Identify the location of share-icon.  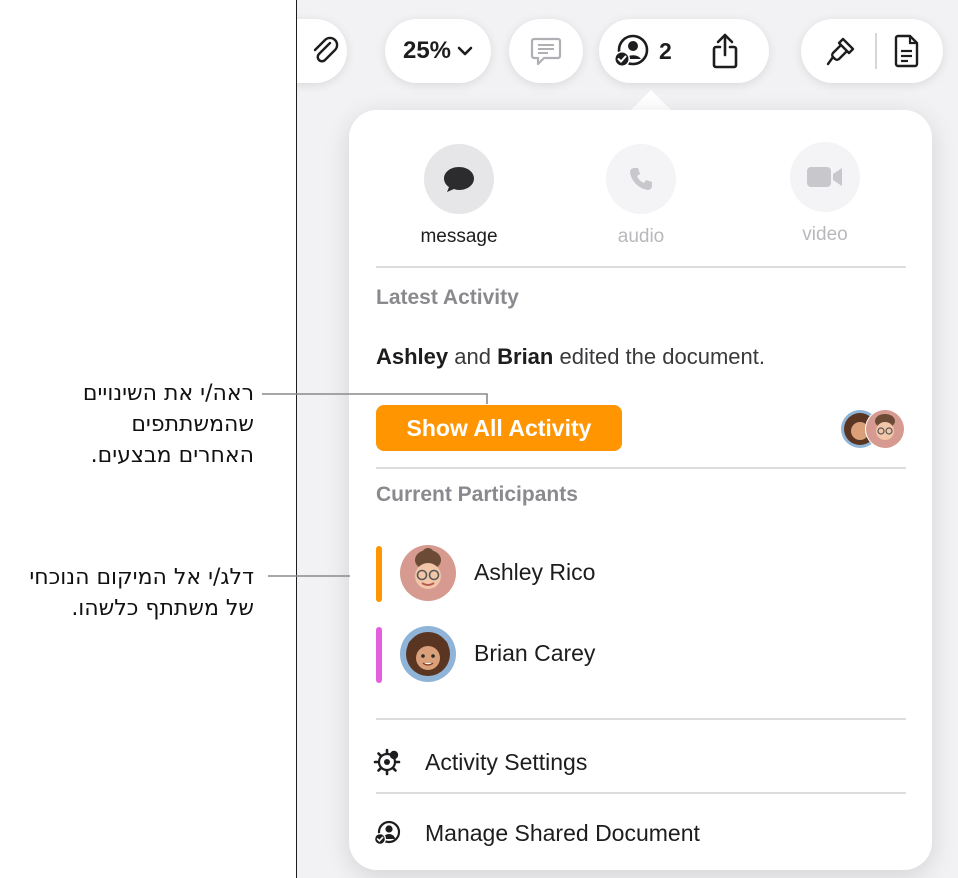
(725, 51).